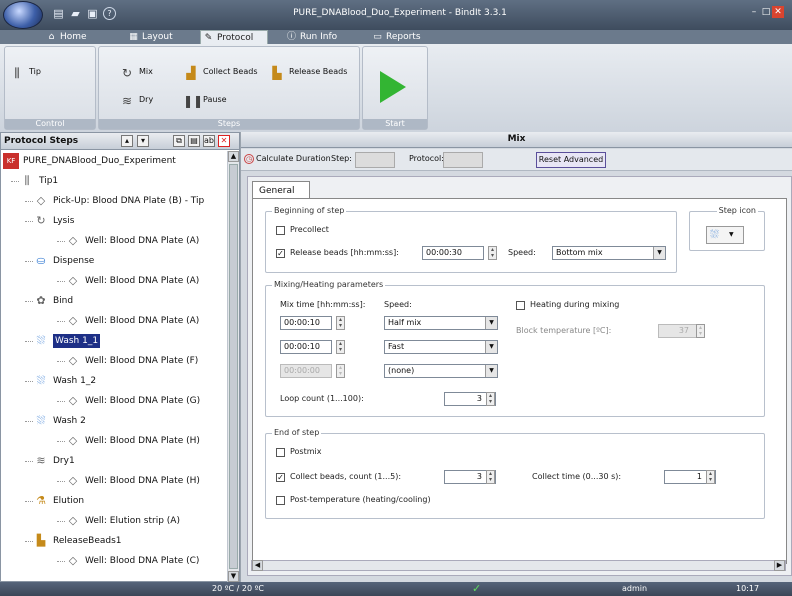  I want to click on tree-item-label: Well: Blood DNA Plate (A), so click(142, 321).